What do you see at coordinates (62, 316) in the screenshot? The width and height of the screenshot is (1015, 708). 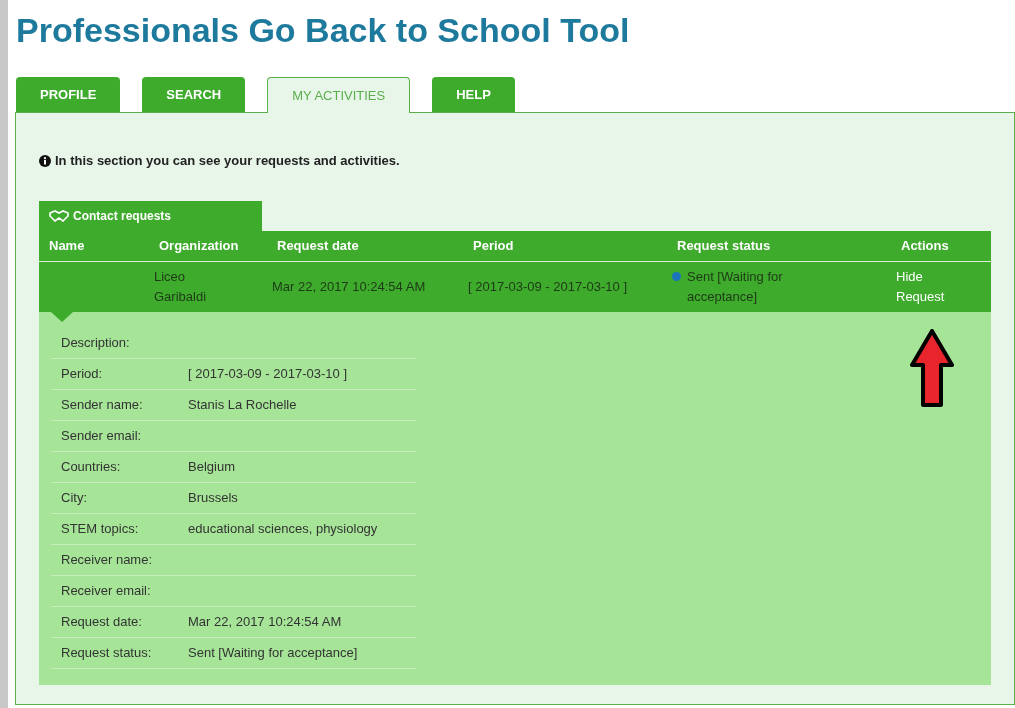 I see `expand-pointer-icon` at bounding box center [62, 316].